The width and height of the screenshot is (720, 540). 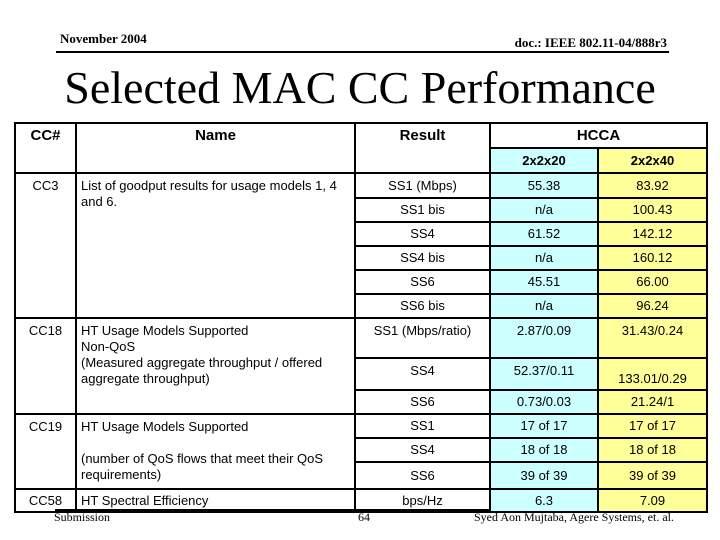 I want to click on result-label: SS1 bis, so click(x=422, y=210).